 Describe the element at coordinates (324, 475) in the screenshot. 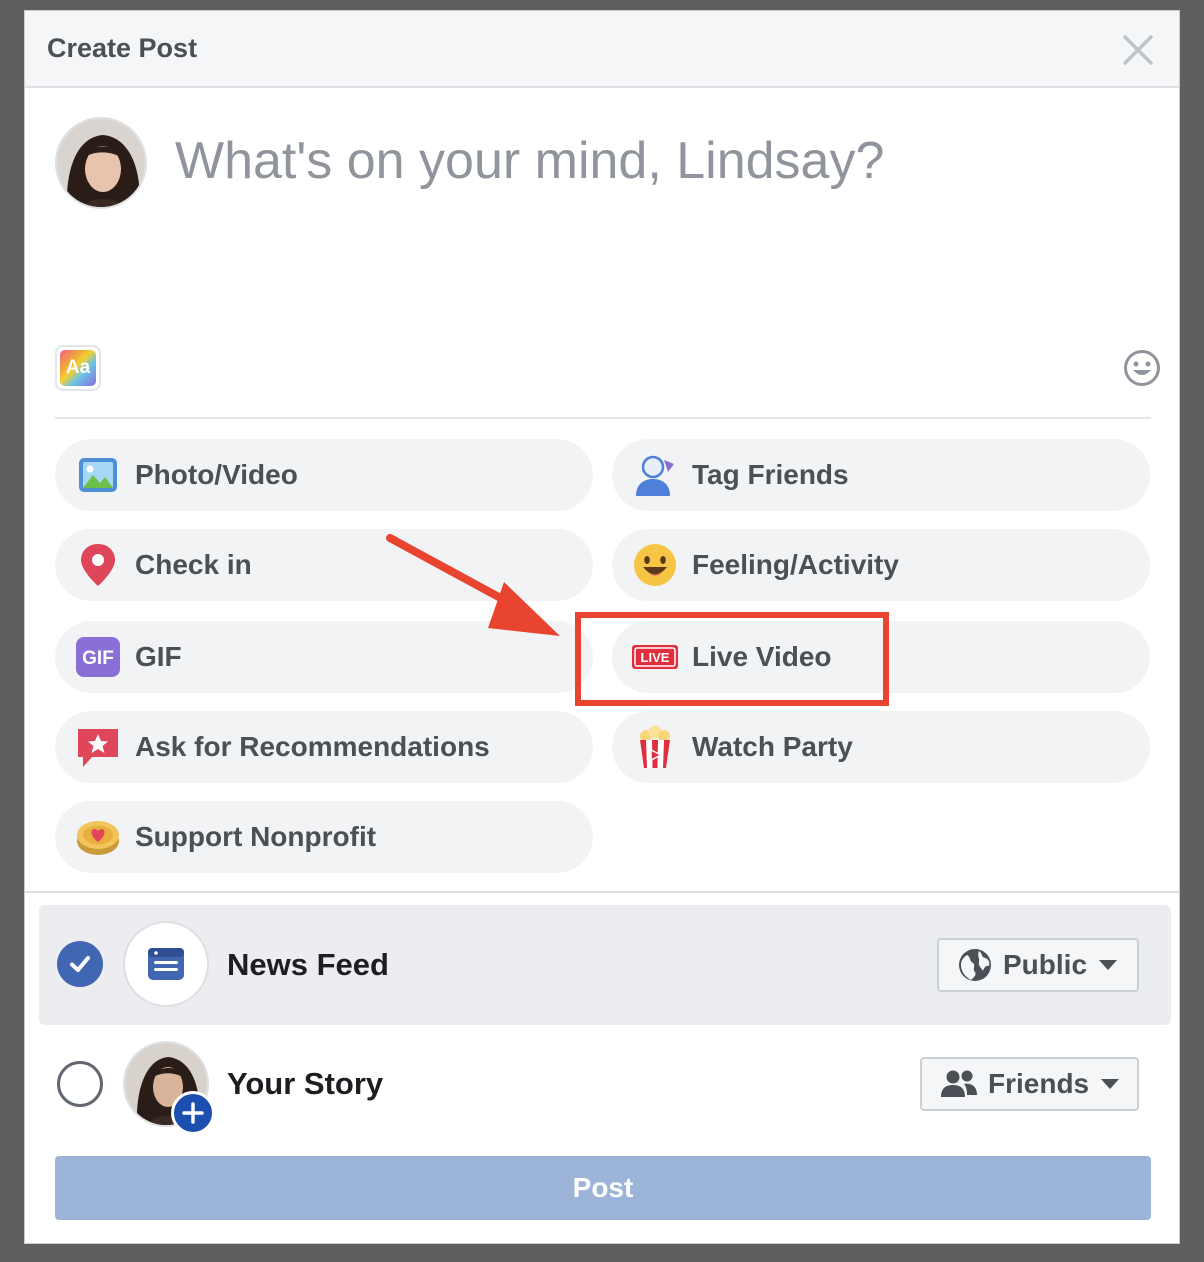

I see `photo-video-button: Photo/Video` at that location.